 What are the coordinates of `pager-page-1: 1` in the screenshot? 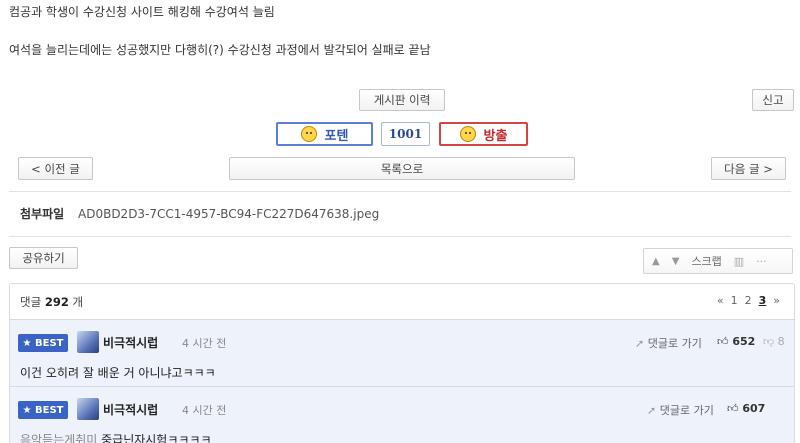 It's located at (734, 300).